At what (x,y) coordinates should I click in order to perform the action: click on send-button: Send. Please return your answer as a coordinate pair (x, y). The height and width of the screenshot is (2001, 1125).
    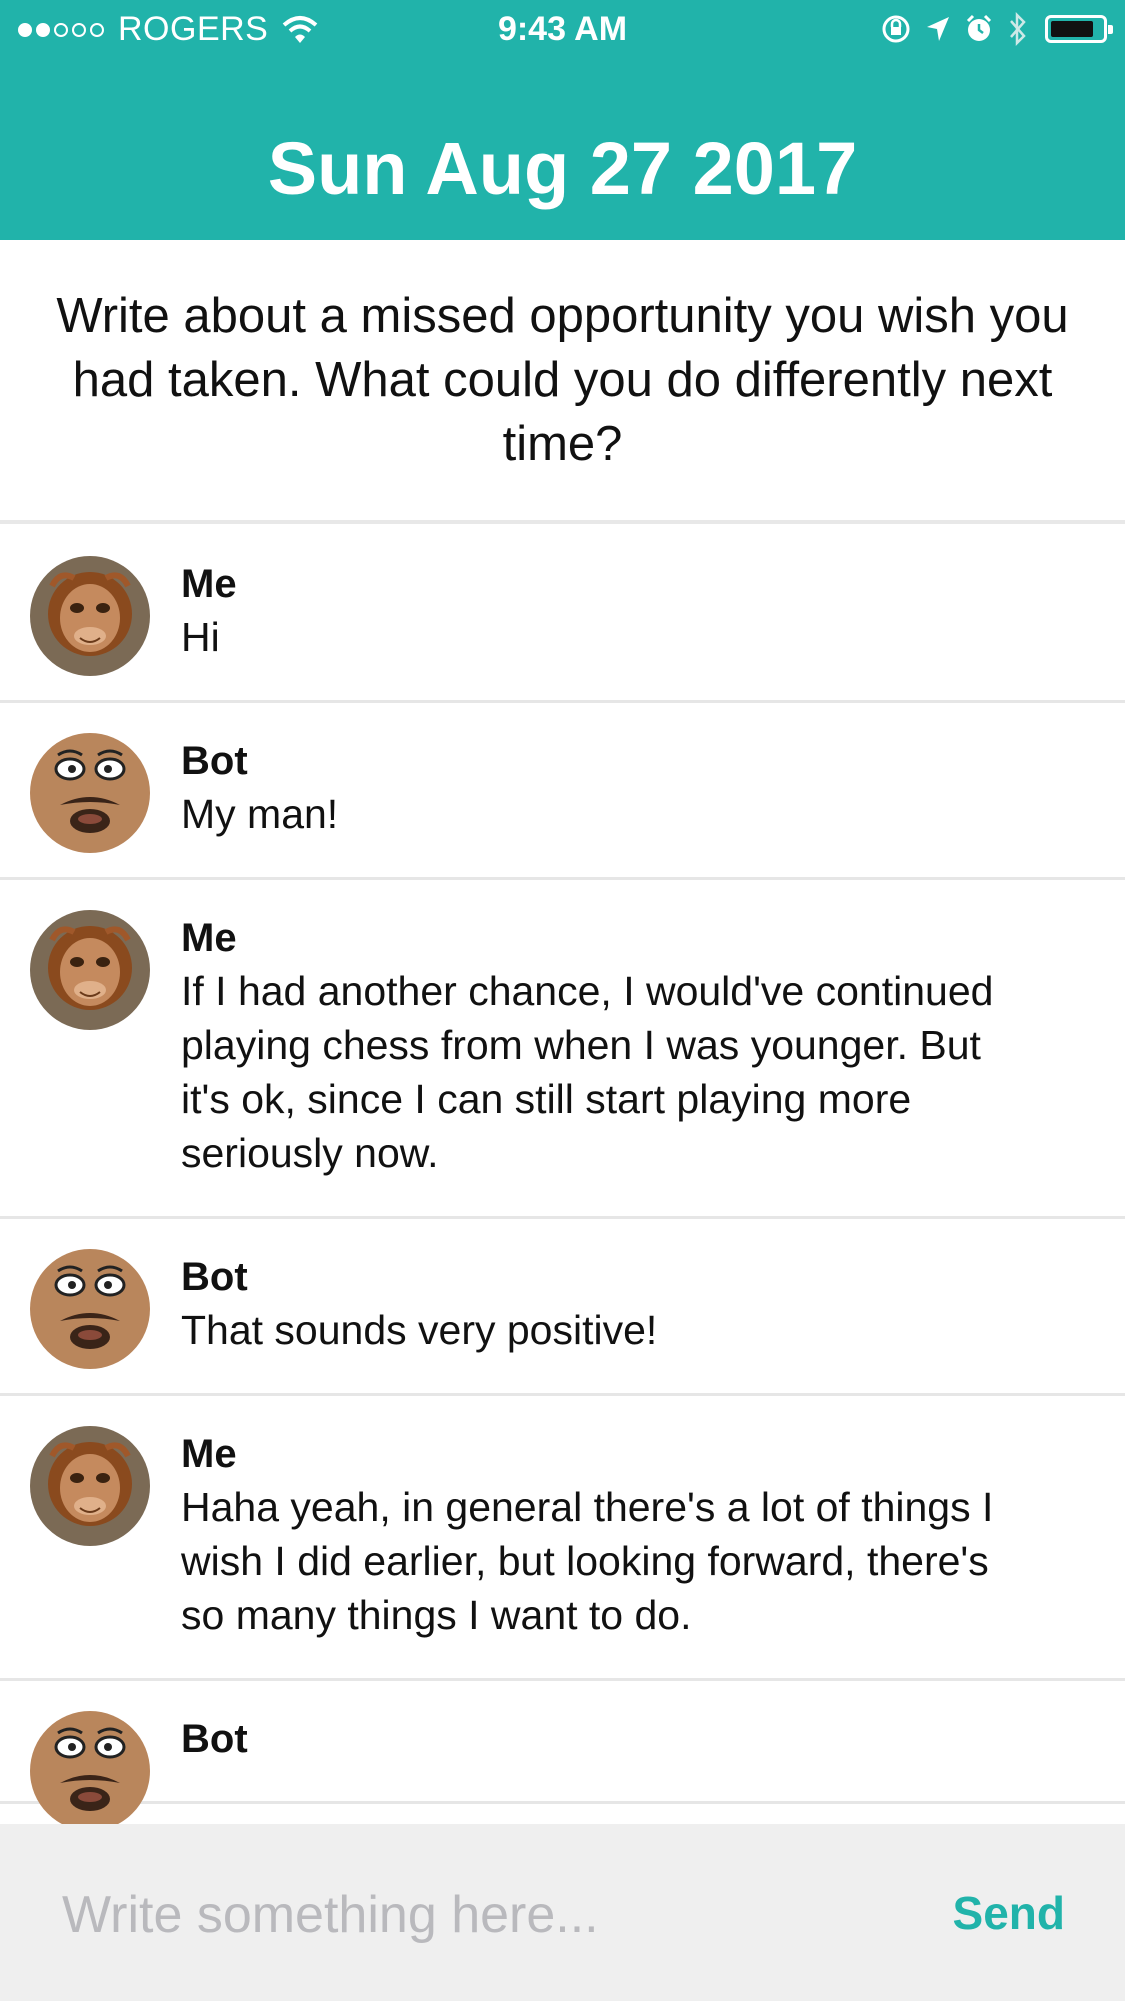
    Looking at the image, I should click on (1009, 1913).